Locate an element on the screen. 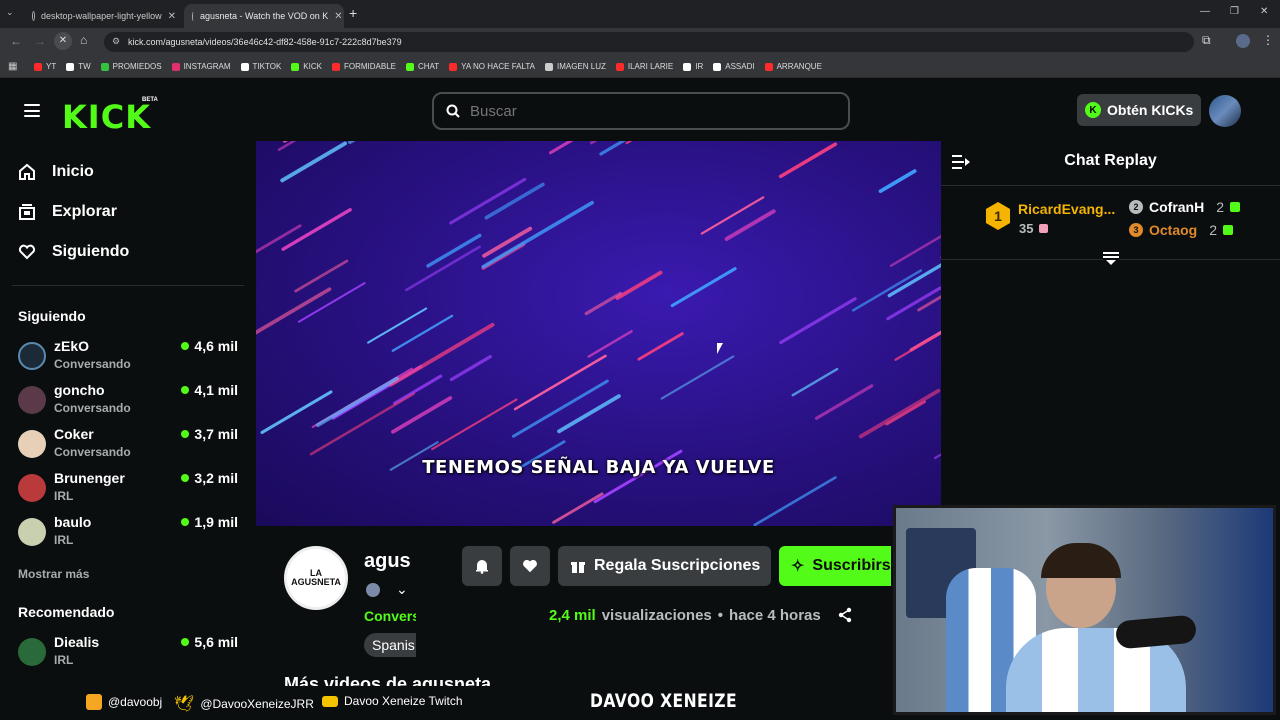  window-close-icon: ✕ is located at coordinates (1264, 11).